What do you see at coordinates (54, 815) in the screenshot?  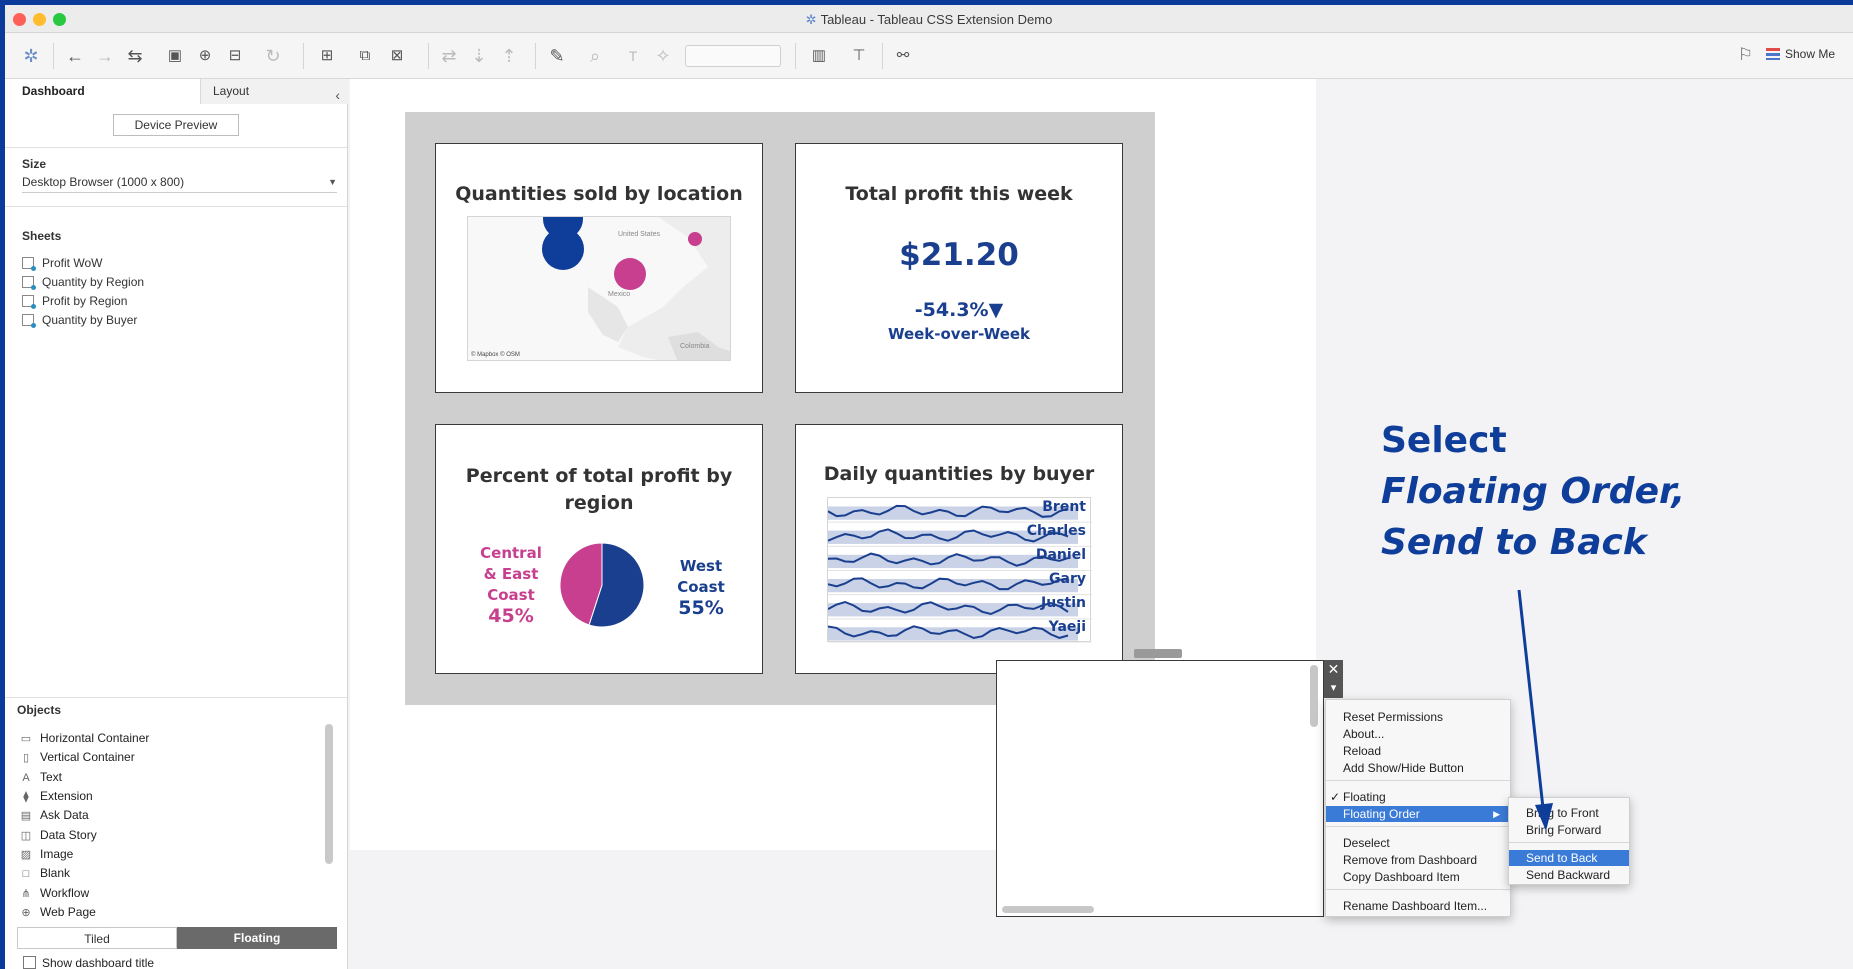 I see `object-ask-data: ▤ Ask Data` at bounding box center [54, 815].